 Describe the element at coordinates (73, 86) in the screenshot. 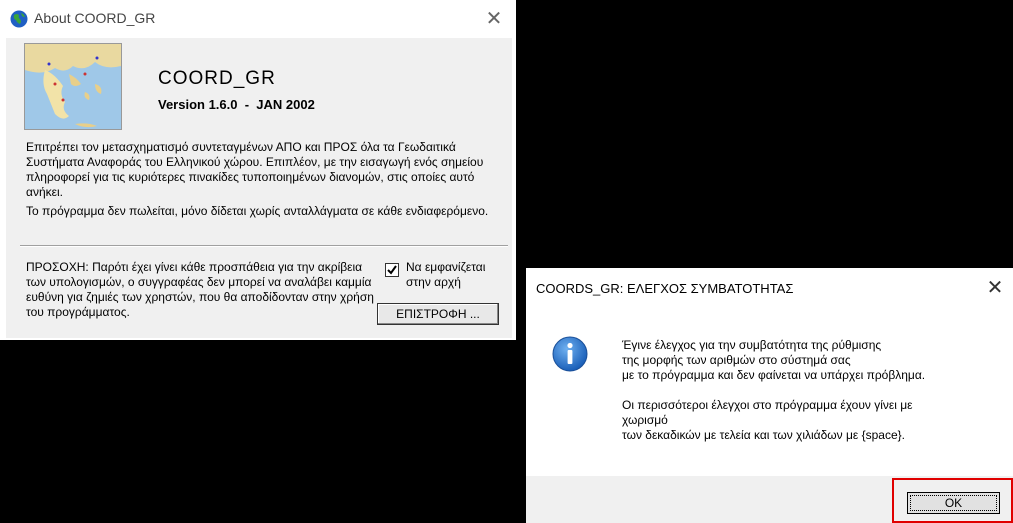

I see `greece-map-image` at that location.